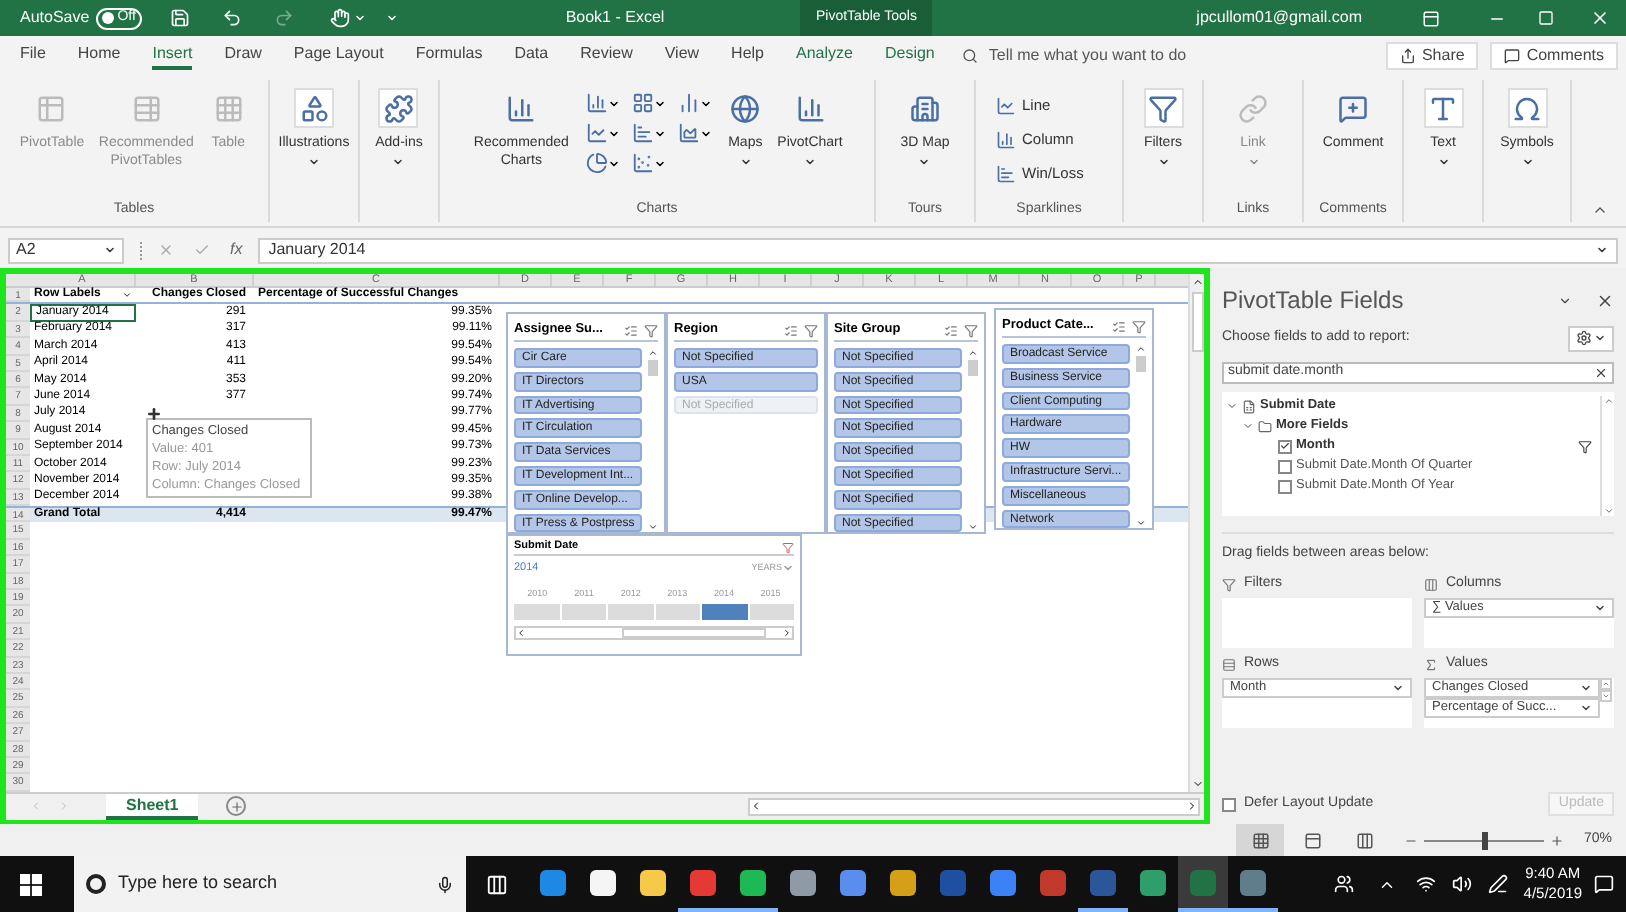 The image size is (1626, 912). I want to click on insert-function-button: fx, so click(236, 250).